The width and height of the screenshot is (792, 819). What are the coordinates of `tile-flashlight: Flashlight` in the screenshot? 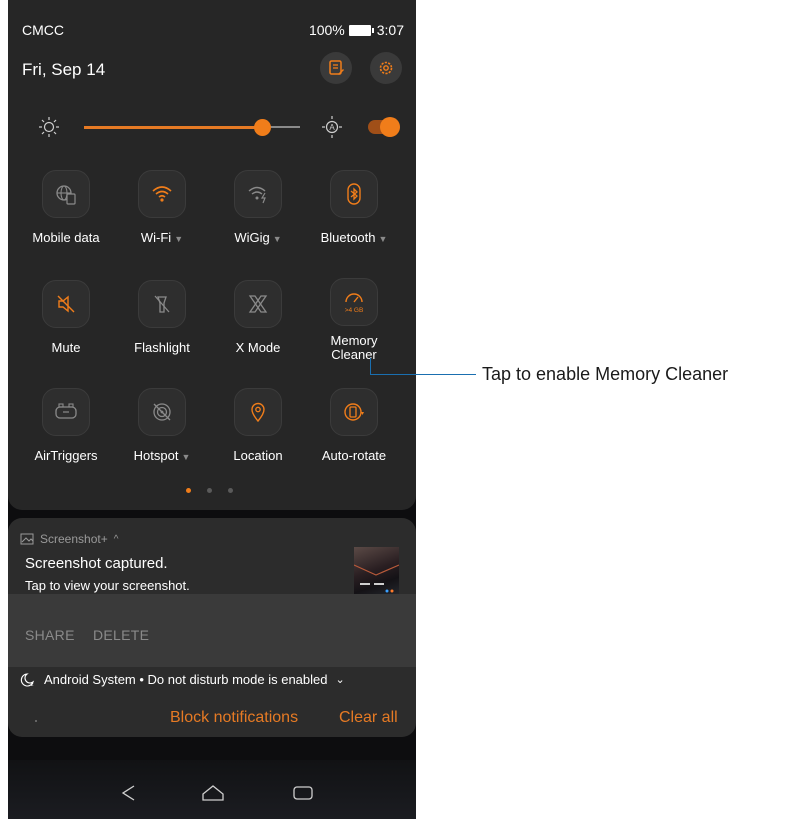 It's located at (162, 317).